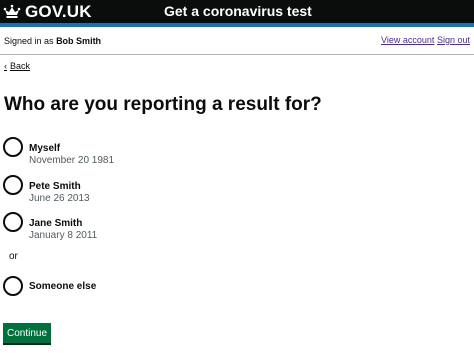 Image resolution: width=474 pixels, height=353 pixels. What do you see at coordinates (59, 198) in the screenshot?
I see `radio-hint-pete-smith: June 26 2013` at bounding box center [59, 198].